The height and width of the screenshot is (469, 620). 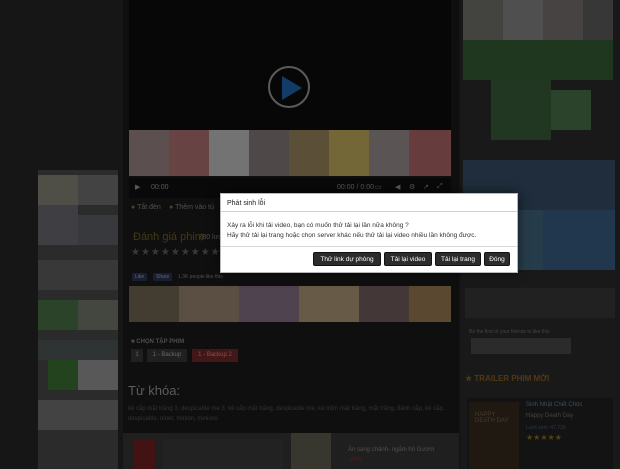 What do you see at coordinates (458, 259) in the screenshot?
I see `reload-page-button: Tải lại trang` at bounding box center [458, 259].